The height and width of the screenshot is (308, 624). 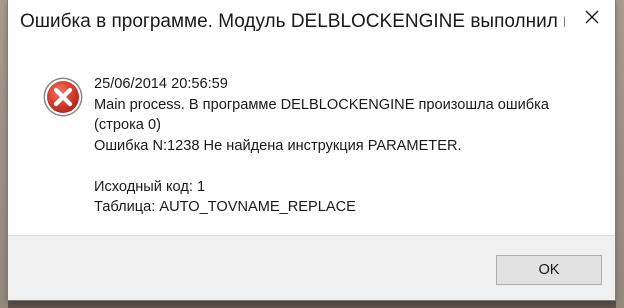 What do you see at coordinates (63, 97) in the screenshot?
I see `error-icon` at bounding box center [63, 97].